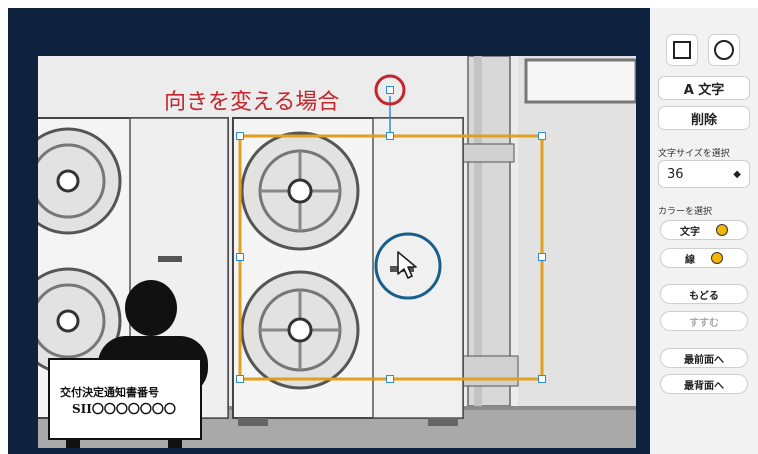  What do you see at coordinates (109, 392) in the screenshot?
I see `sign-title: 交付決定通知書番号` at bounding box center [109, 392].